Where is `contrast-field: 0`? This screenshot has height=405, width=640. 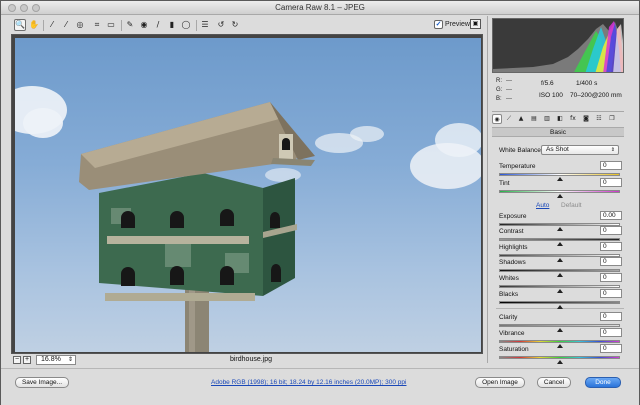
contrast-field: 0 is located at coordinates (611, 230).